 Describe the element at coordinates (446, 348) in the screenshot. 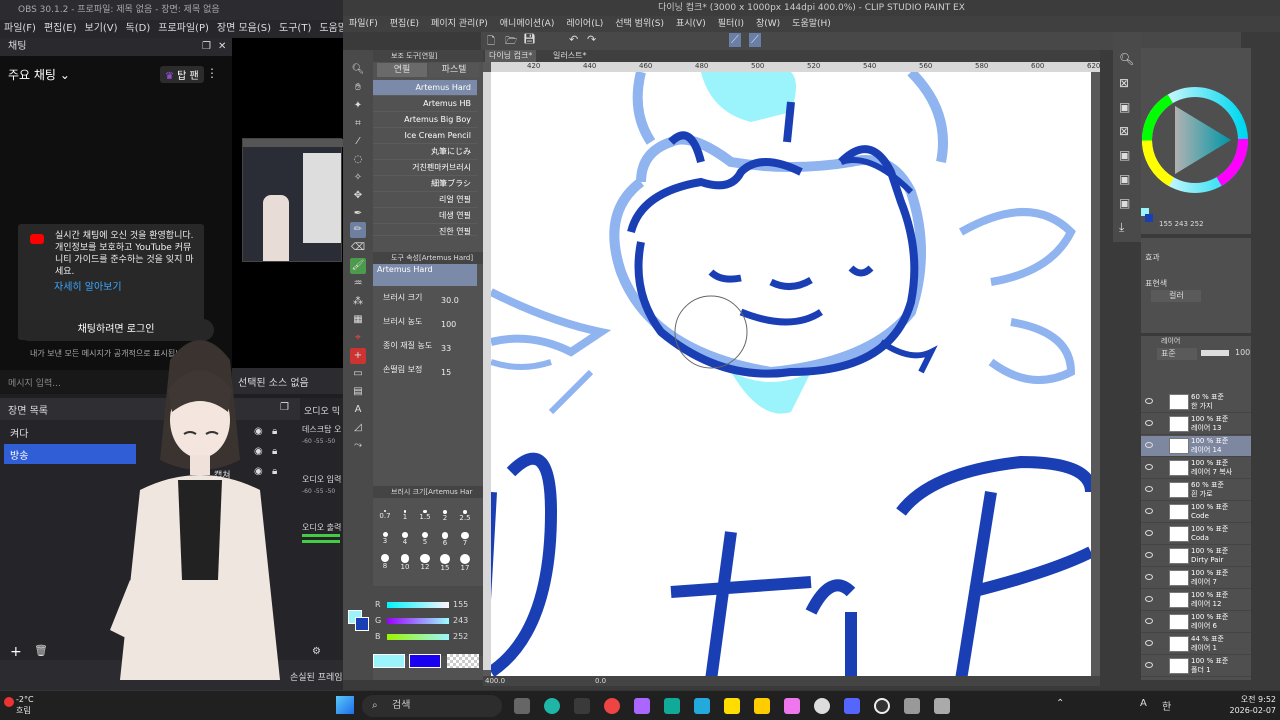

I see `prop-paper-value: 33` at that location.